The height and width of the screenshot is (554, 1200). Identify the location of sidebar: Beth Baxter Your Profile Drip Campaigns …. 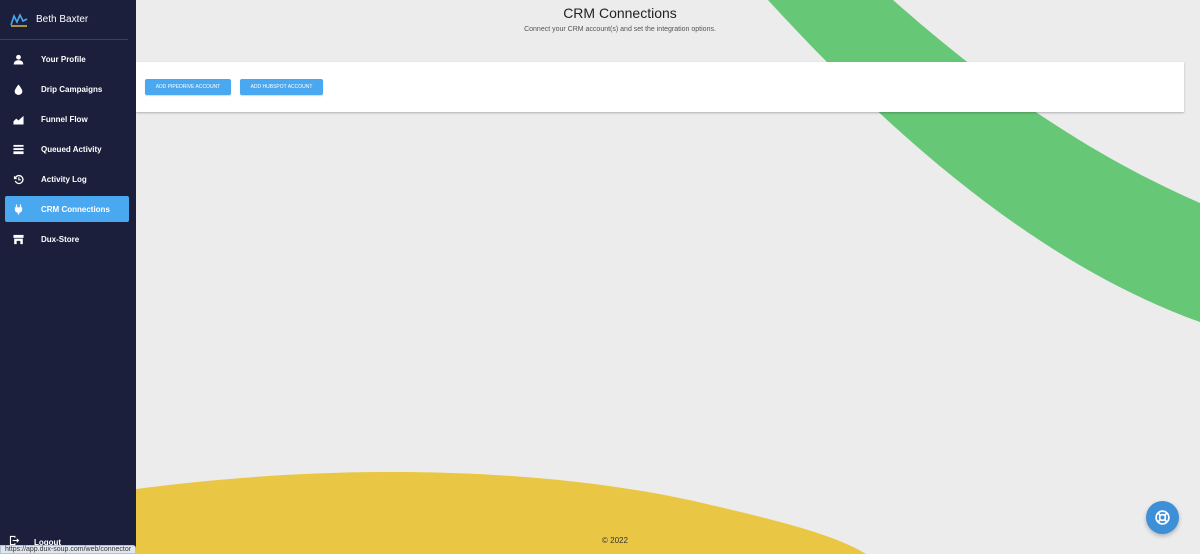
(68, 277).